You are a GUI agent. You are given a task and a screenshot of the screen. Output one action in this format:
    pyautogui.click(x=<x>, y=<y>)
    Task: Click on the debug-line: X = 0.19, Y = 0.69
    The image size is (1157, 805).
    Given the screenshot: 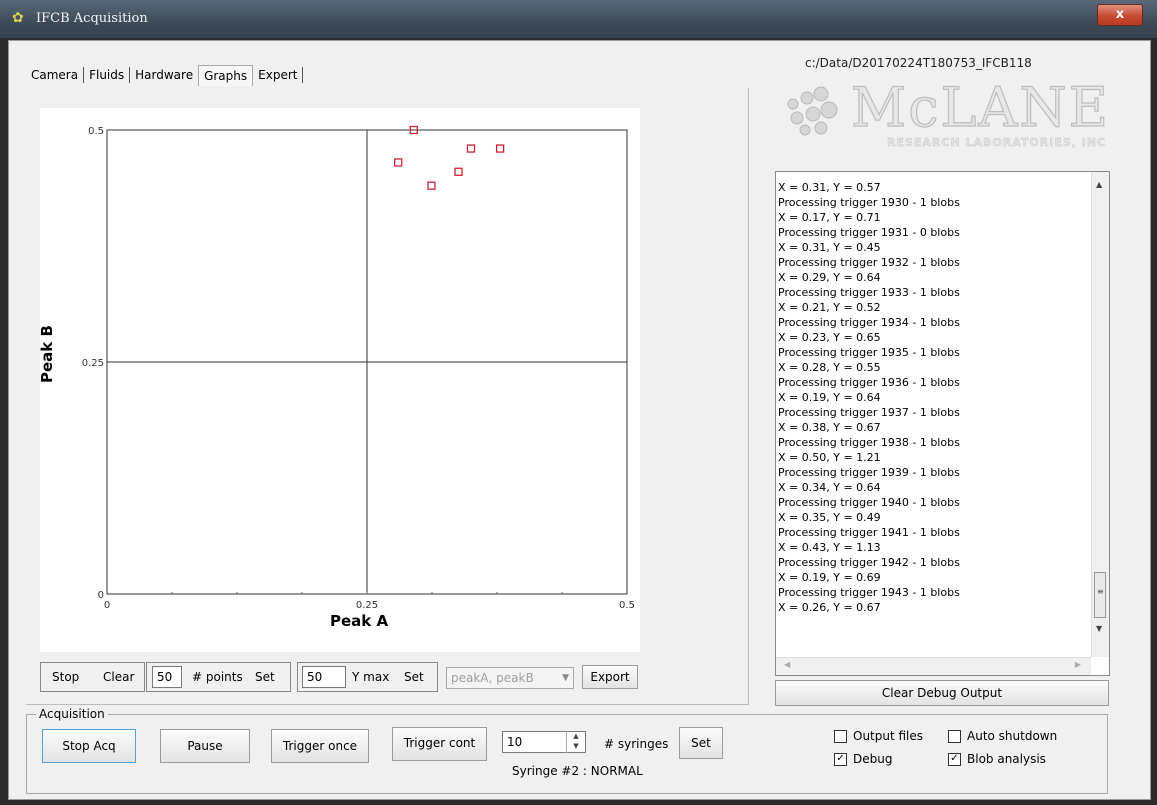 What is the action you would take?
    pyautogui.click(x=829, y=577)
    